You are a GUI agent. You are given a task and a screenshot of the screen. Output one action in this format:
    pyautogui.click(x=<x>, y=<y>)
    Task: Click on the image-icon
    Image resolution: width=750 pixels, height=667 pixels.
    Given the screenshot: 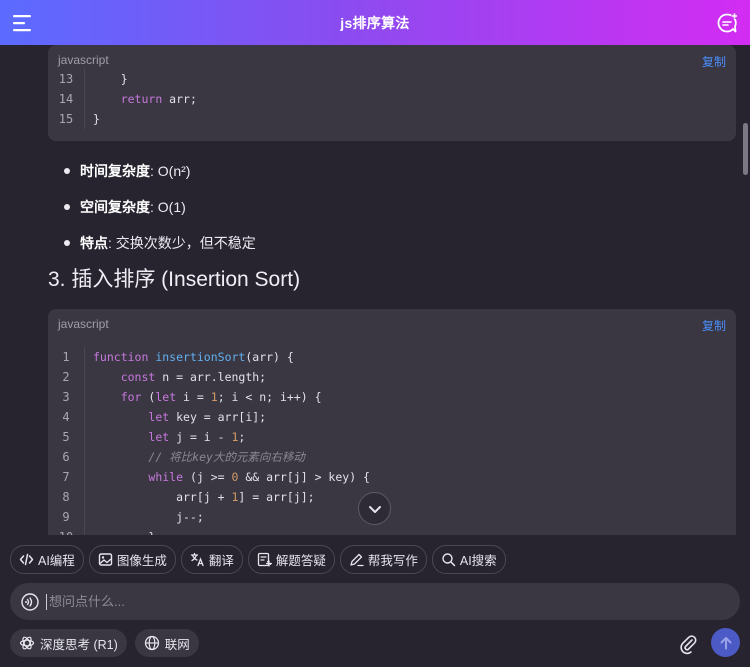 What is the action you would take?
    pyautogui.click(x=105, y=559)
    